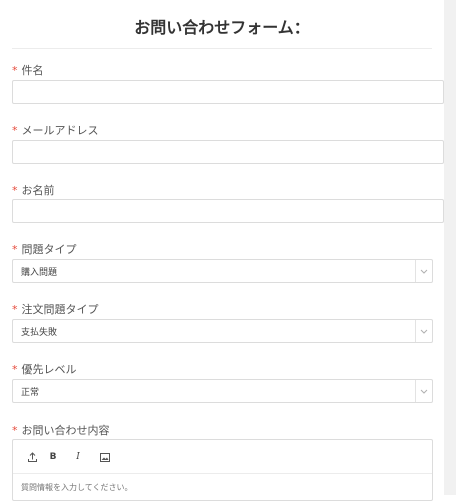  What do you see at coordinates (228, 211) in the screenshot?
I see `name-input` at bounding box center [228, 211].